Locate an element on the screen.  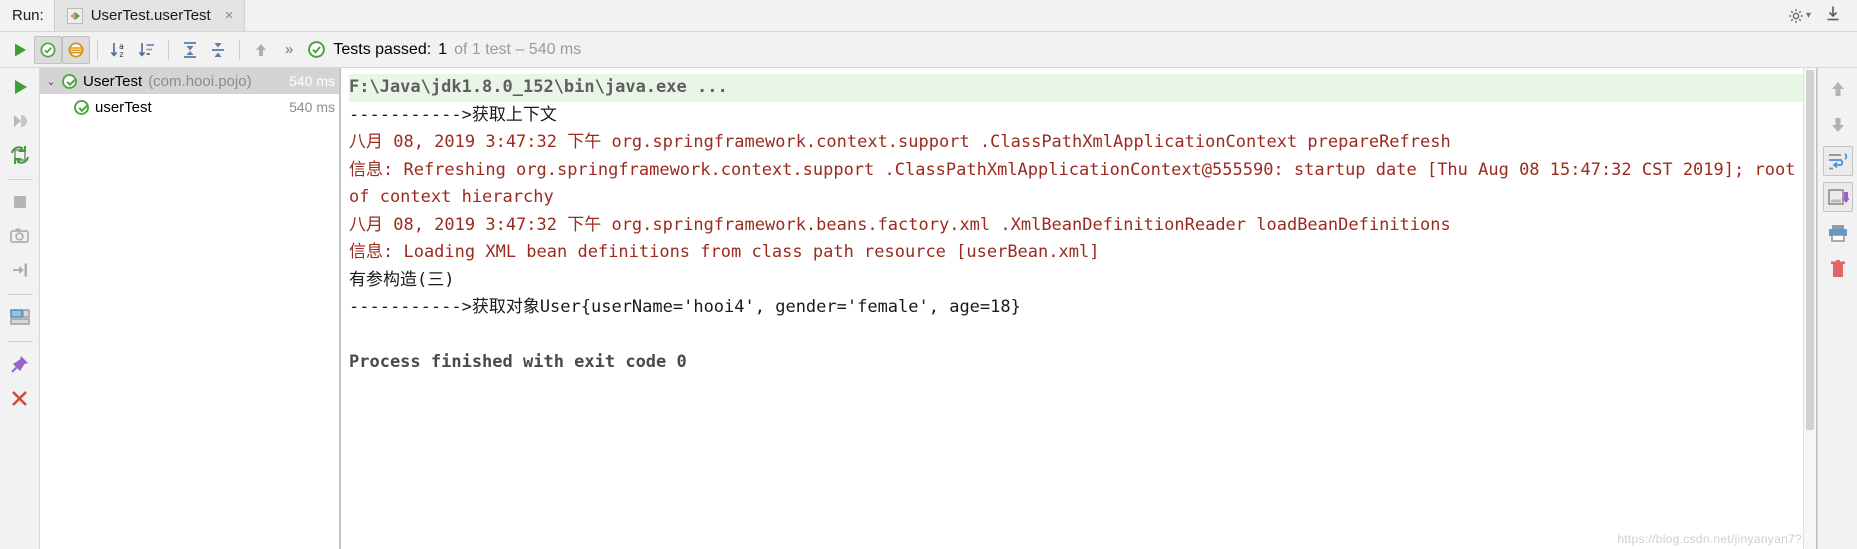
svg-text: z is located at coordinates (121, 54).